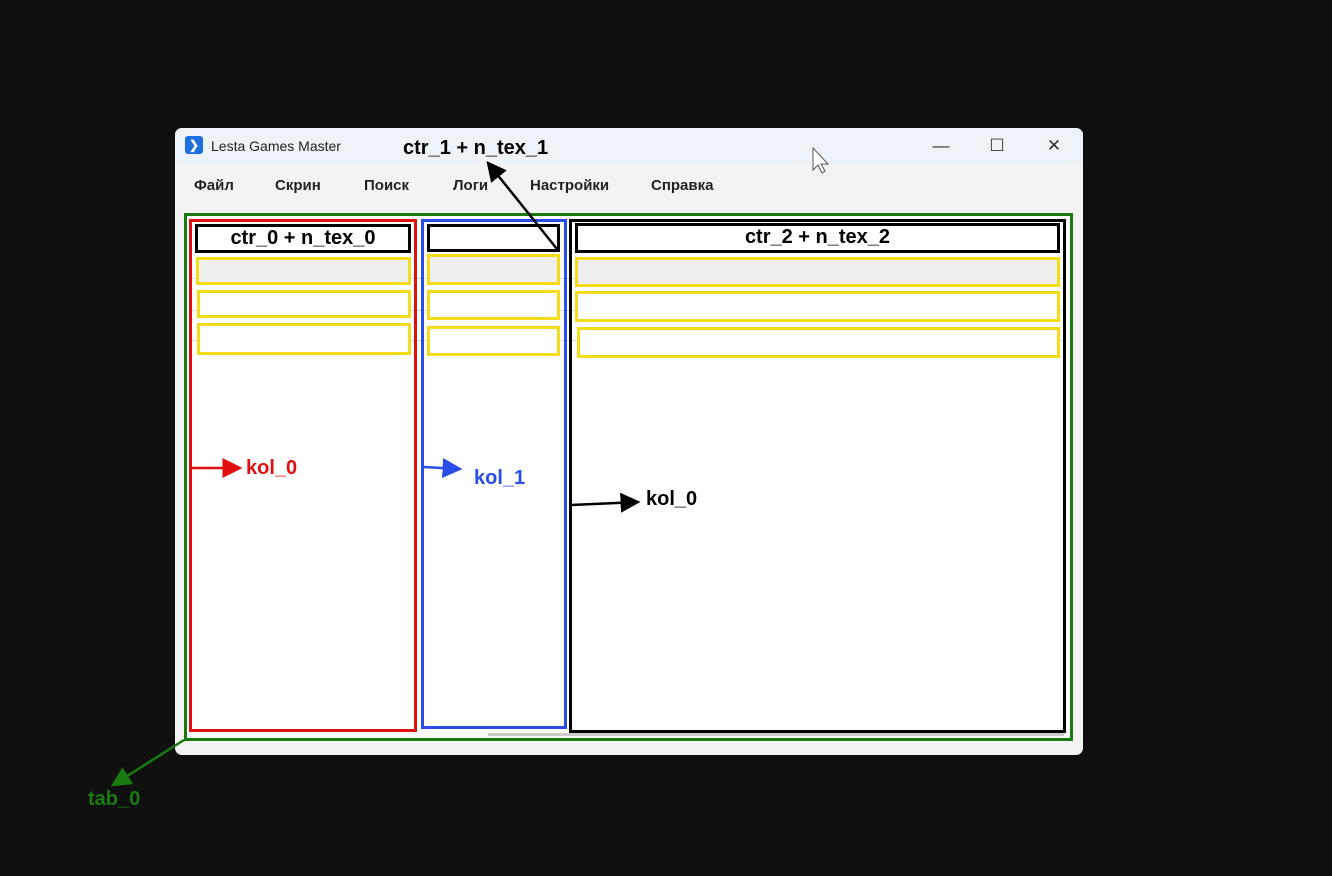  What do you see at coordinates (605, 502) in the screenshot?
I see `arrow-kol-0-right` at bounding box center [605, 502].